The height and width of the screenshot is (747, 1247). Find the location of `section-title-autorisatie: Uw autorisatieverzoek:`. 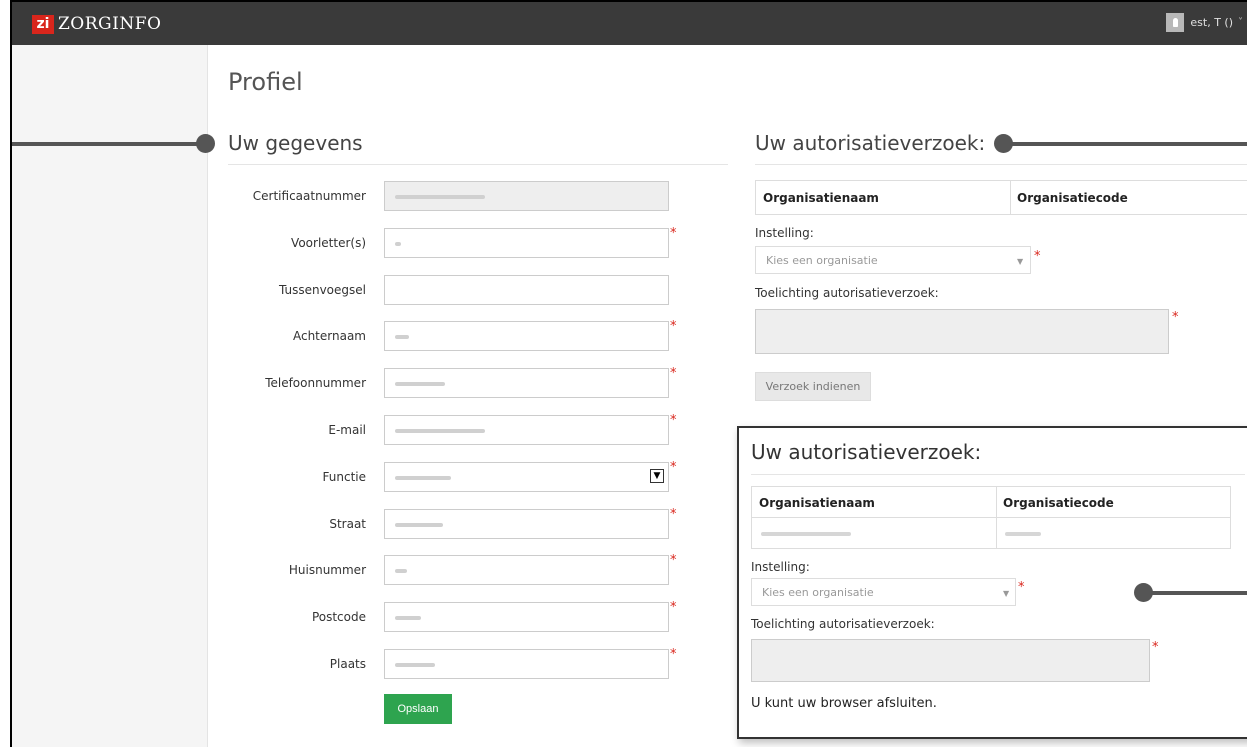

section-title-autorisatie: Uw autorisatieverzoek: is located at coordinates (870, 143).